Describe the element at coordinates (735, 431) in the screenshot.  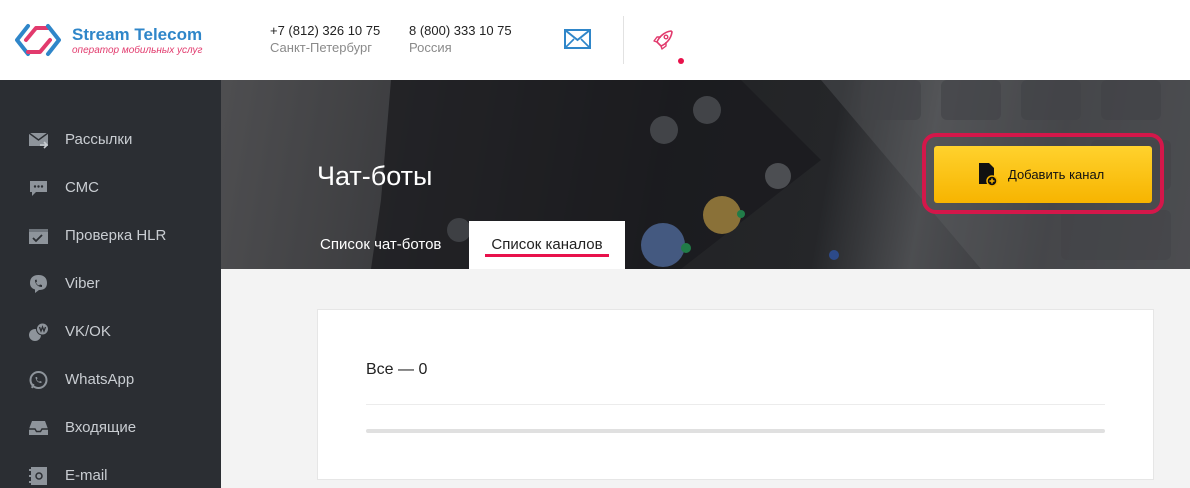
I see `list-placeholder-bar` at that location.